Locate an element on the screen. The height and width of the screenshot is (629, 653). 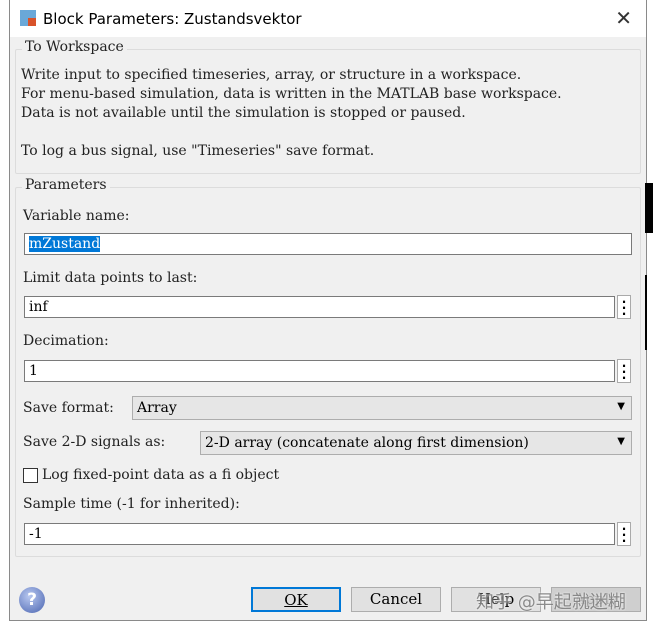
save-2d-label: Save 2-D signals as: is located at coordinates (94, 442).